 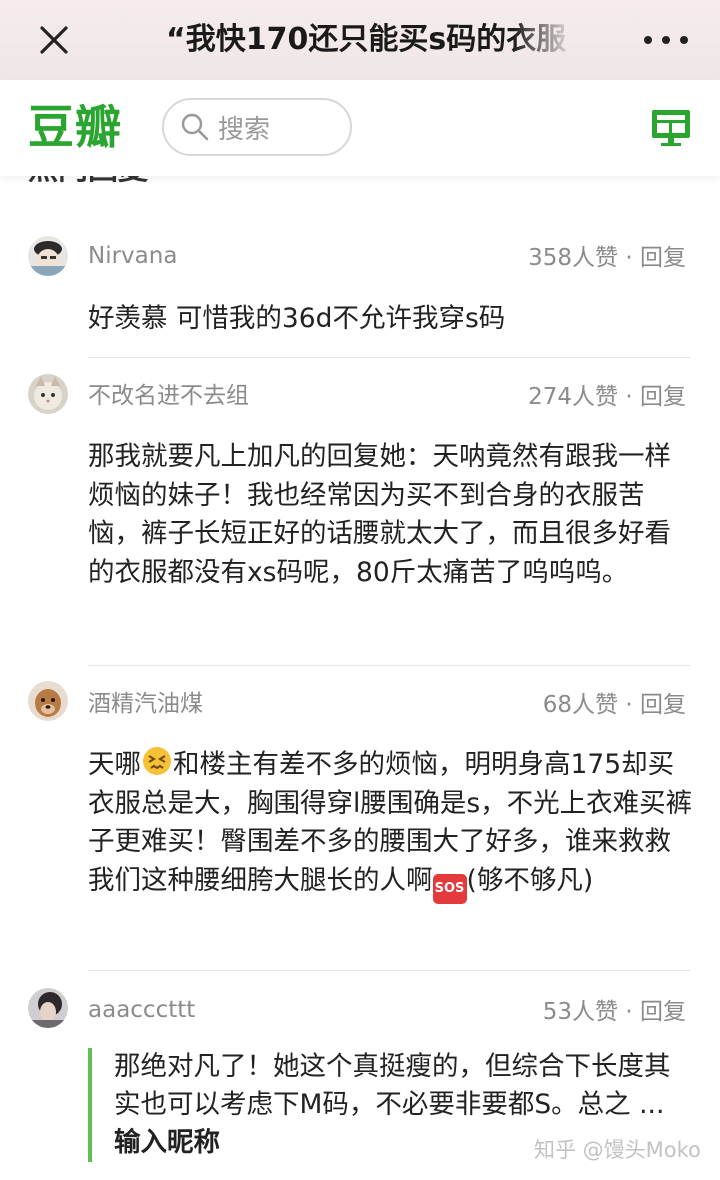 I want to click on comment-username: 酒精汽油煤, so click(x=145, y=704).